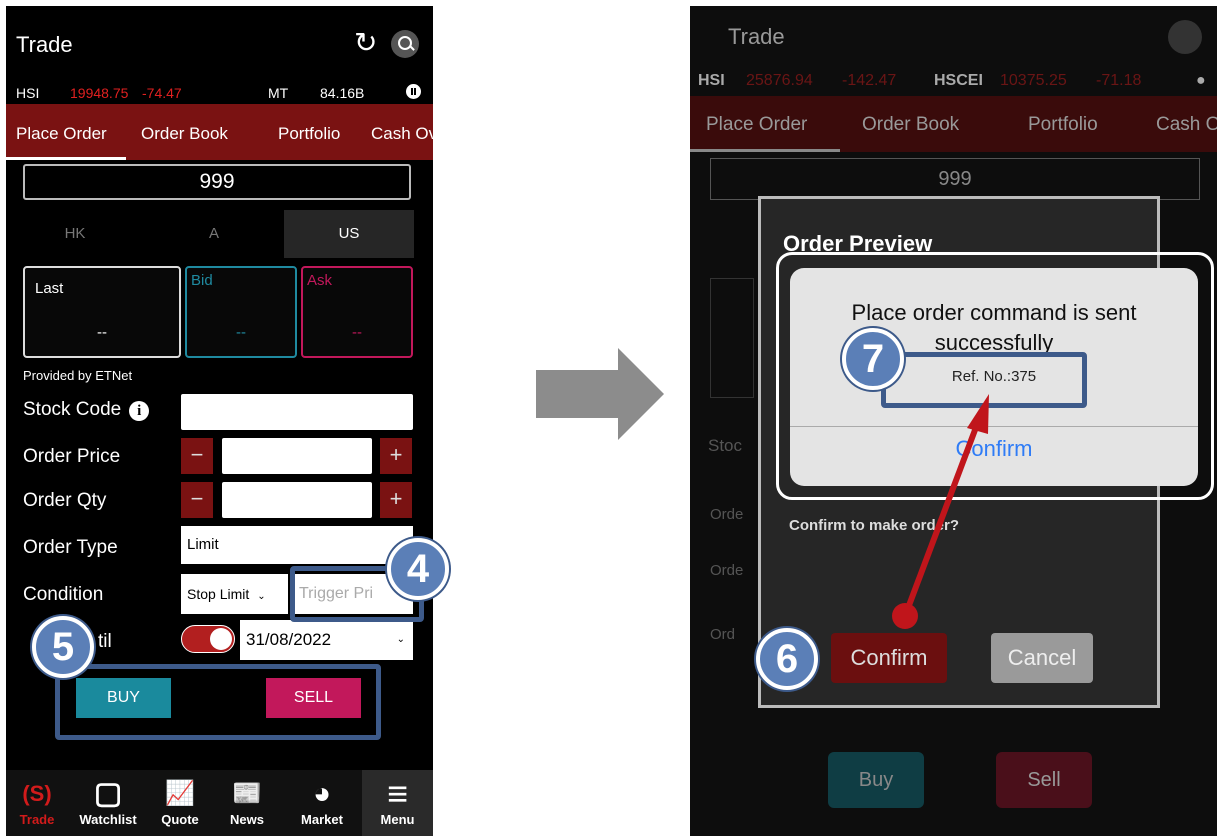 The width and height of the screenshot is (1218, 836). What do you see at coordinates (162, 93) in the screenshot?
I see `ticker-change: -74.47` at bounding box center [162, 93].